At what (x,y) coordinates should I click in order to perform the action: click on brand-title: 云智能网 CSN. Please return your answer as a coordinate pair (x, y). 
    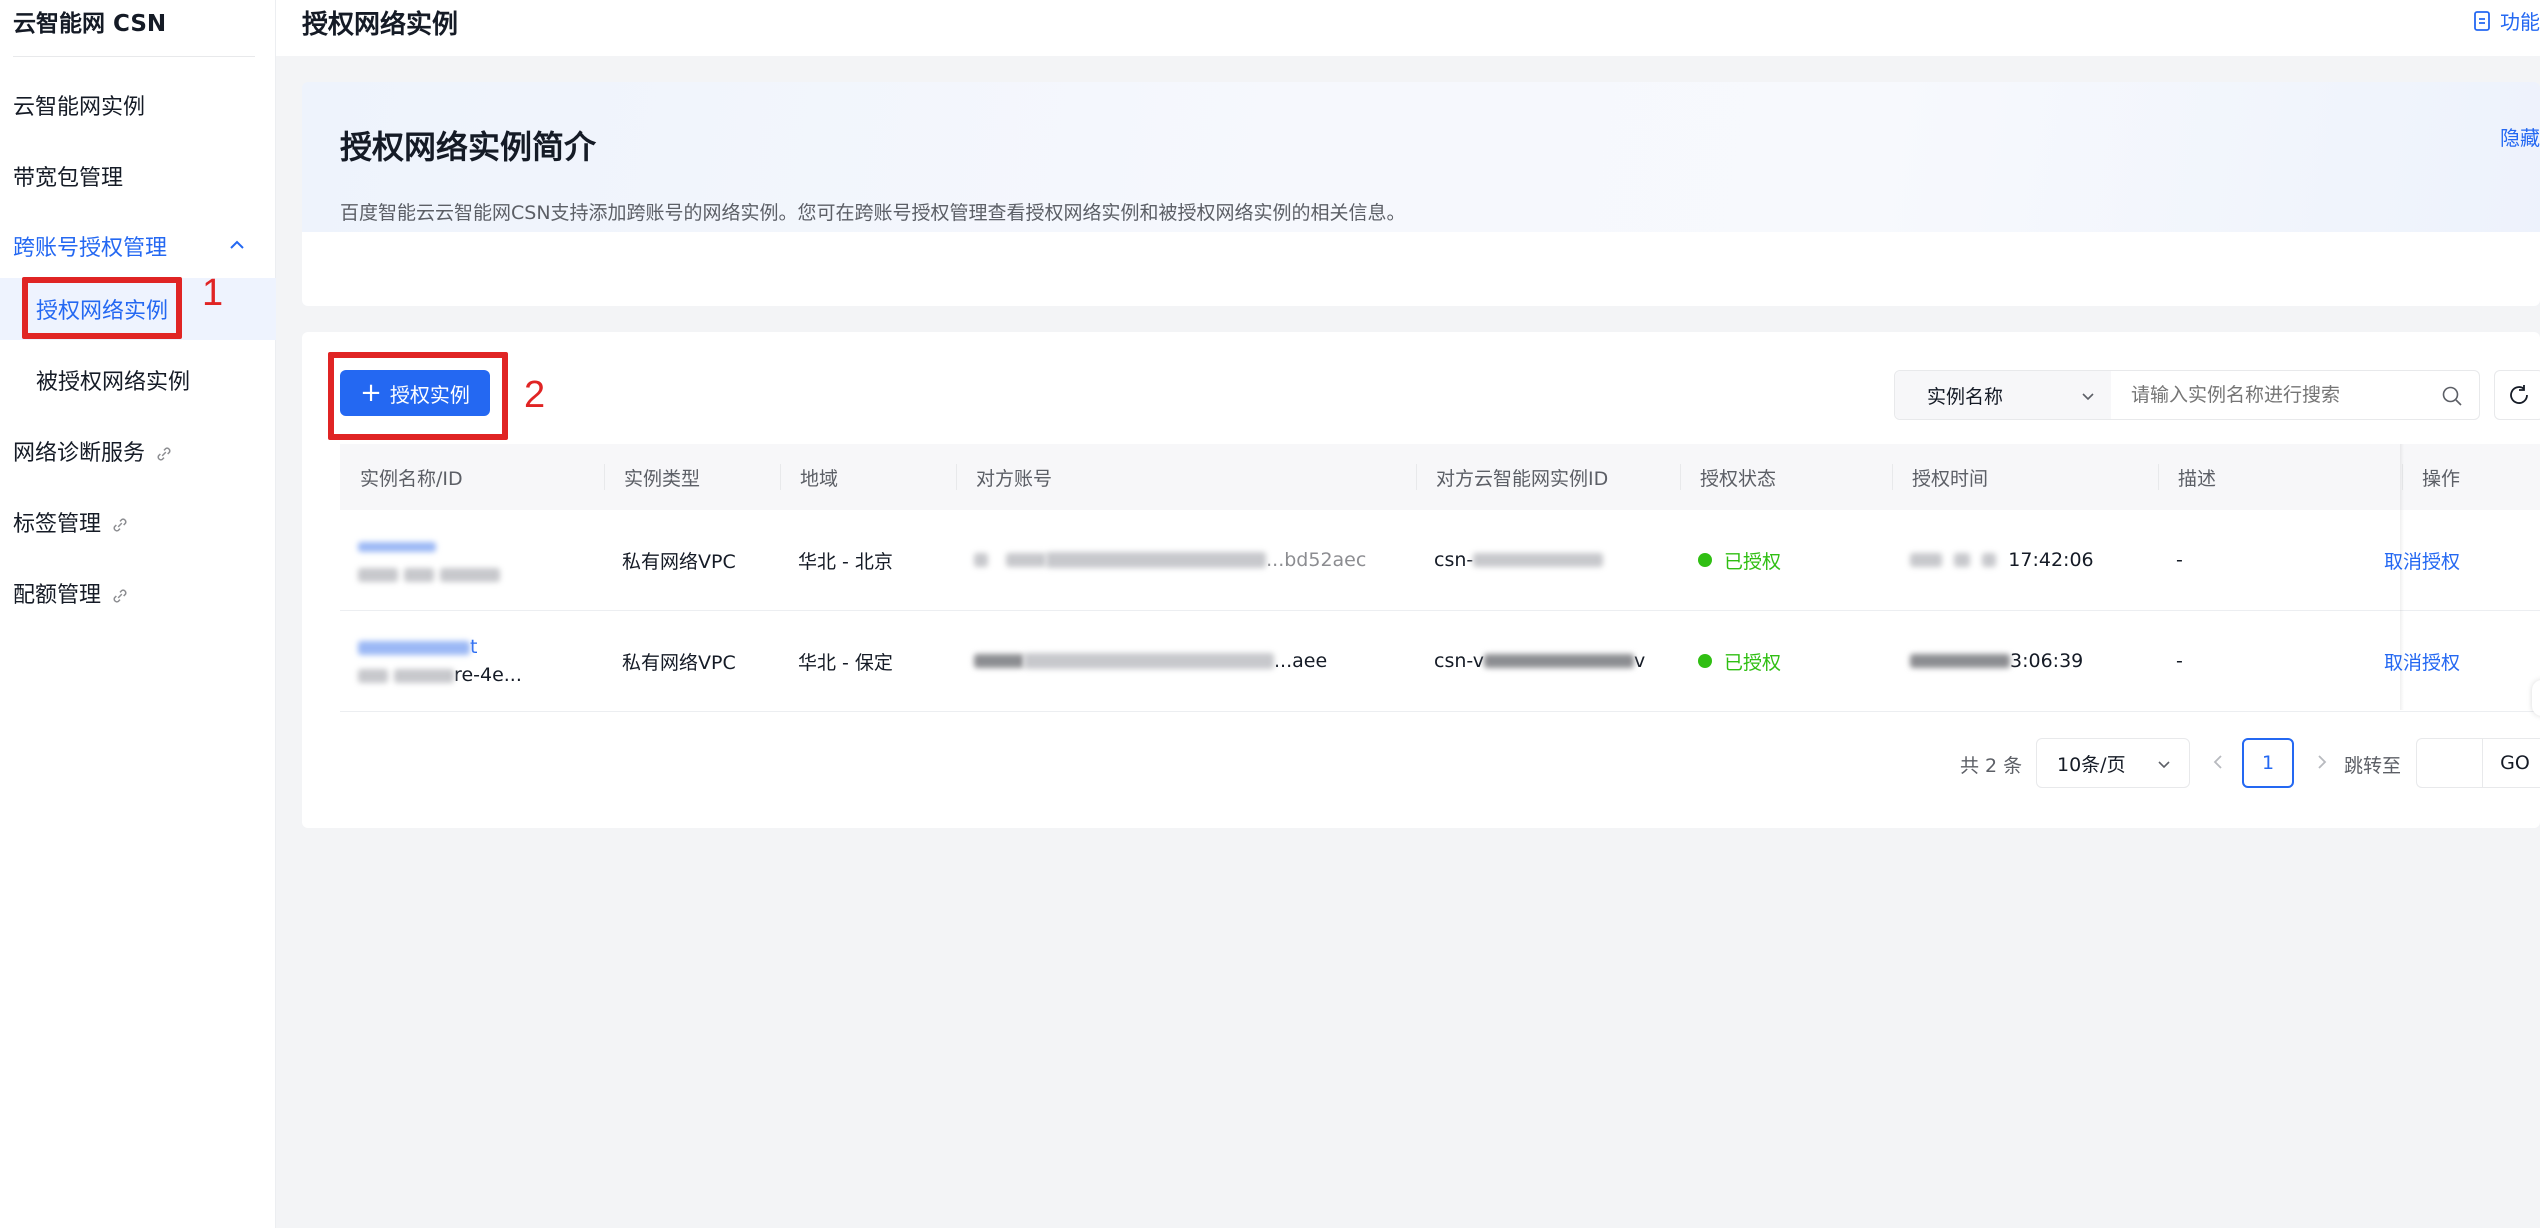
    Looking at the image, I should click on (90, 24).